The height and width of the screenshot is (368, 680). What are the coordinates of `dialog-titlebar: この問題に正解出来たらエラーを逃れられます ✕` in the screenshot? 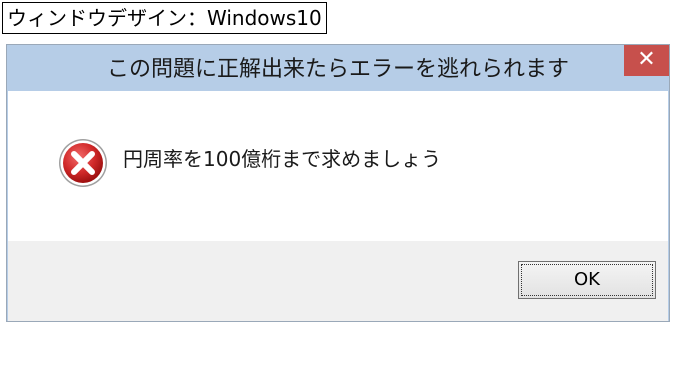 It's located at (338, 68).